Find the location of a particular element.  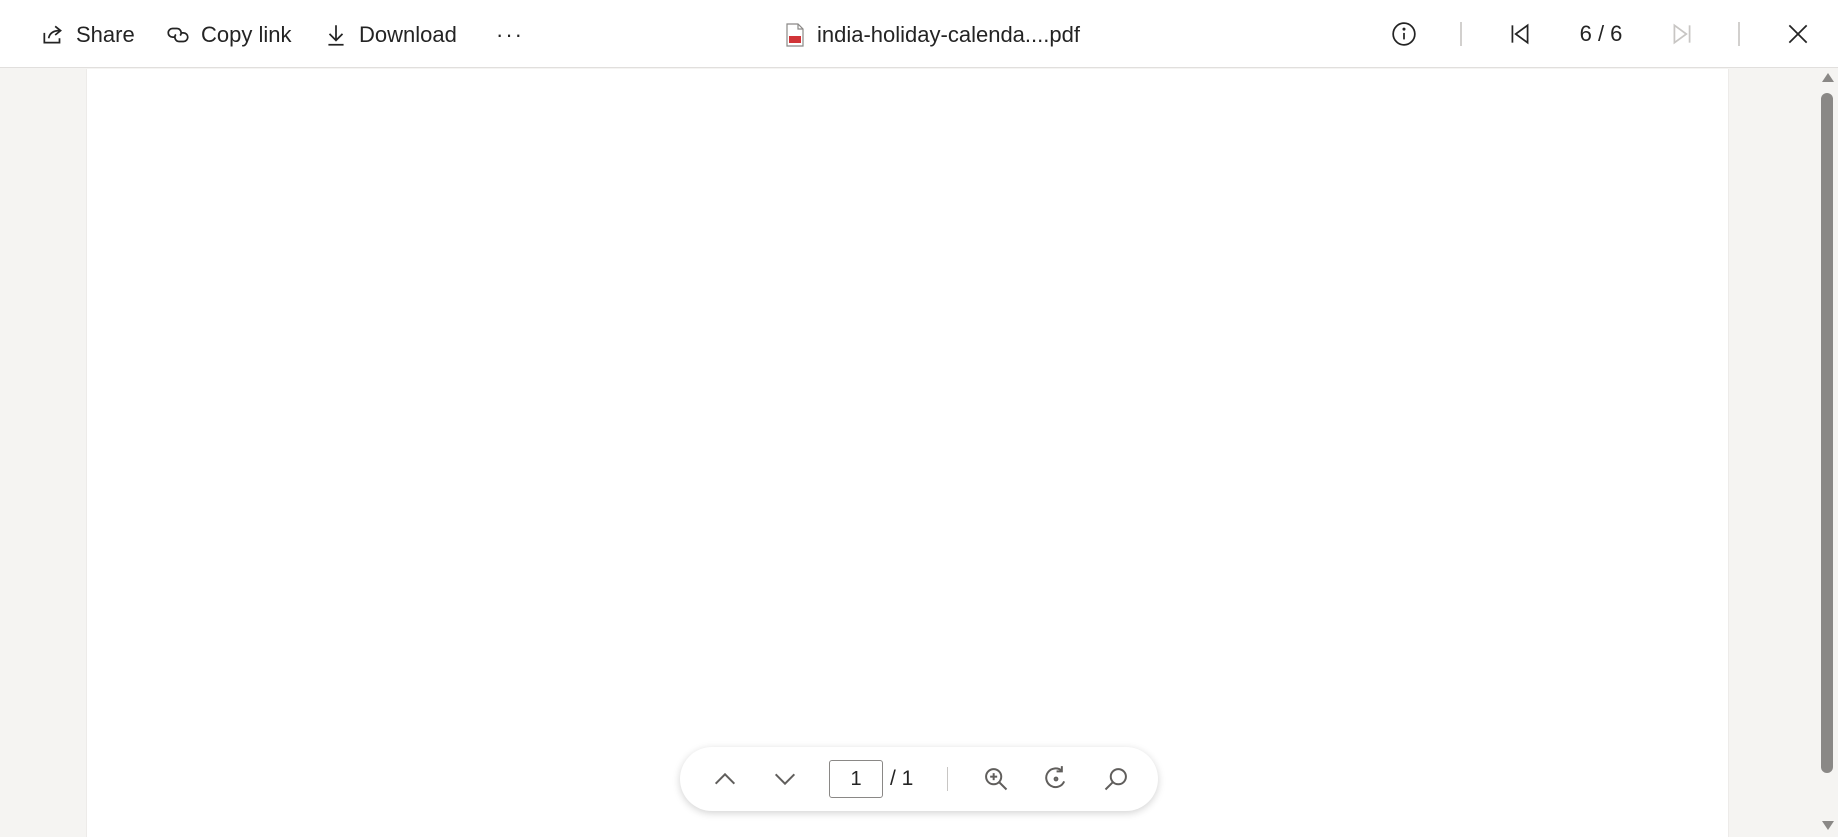

download-icon is located at coordinates (336, 35).